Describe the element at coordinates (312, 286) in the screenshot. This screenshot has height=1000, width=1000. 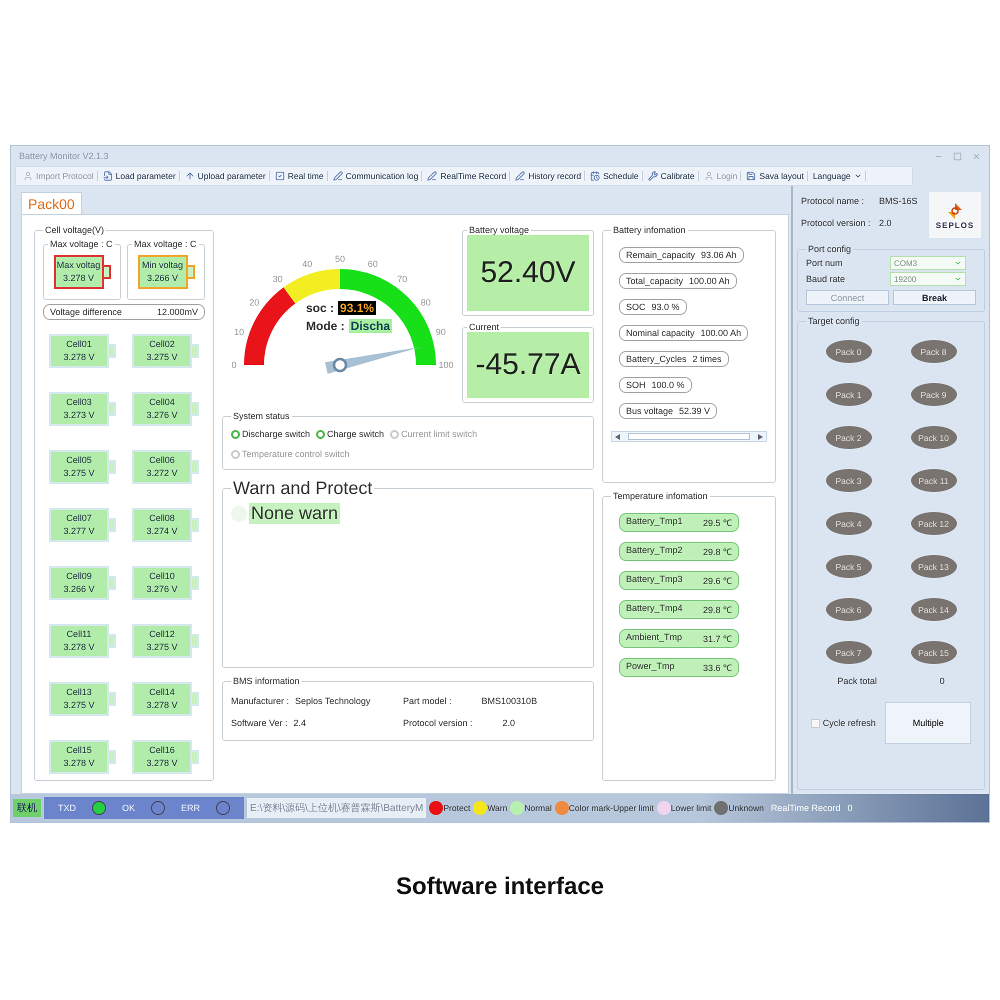
I see `gauge-middle-band` at that location.